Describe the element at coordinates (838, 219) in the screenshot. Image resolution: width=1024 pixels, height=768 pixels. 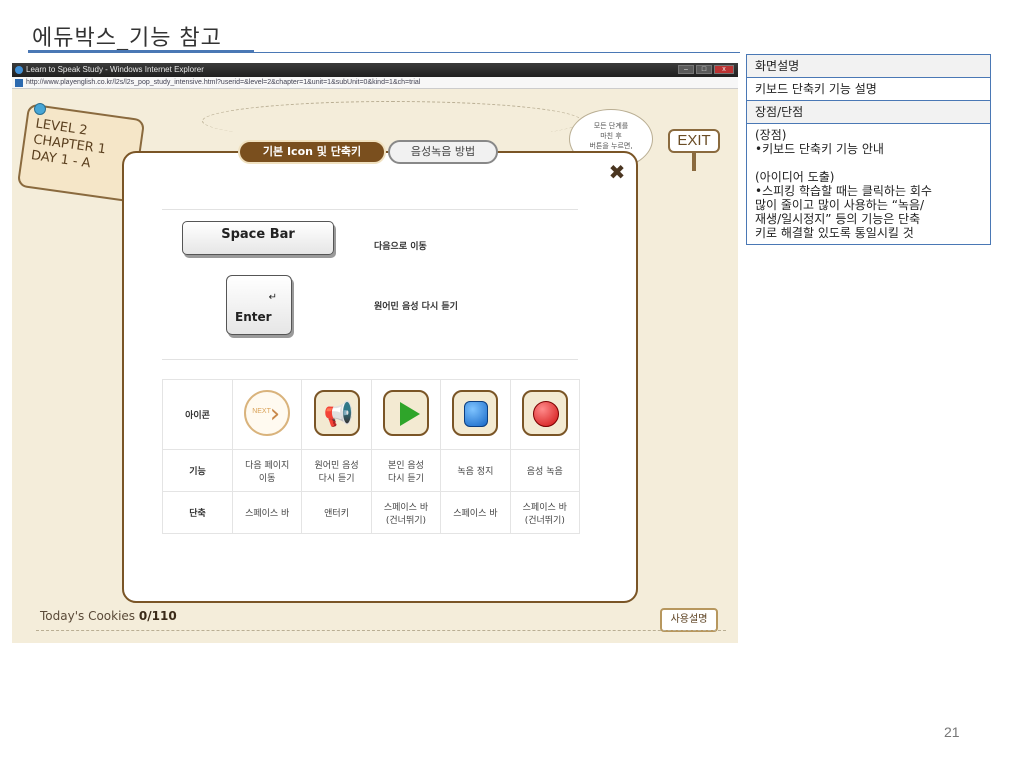
I see `body-line: 재생/일시정지” 등의 기능은 단축` at that location.